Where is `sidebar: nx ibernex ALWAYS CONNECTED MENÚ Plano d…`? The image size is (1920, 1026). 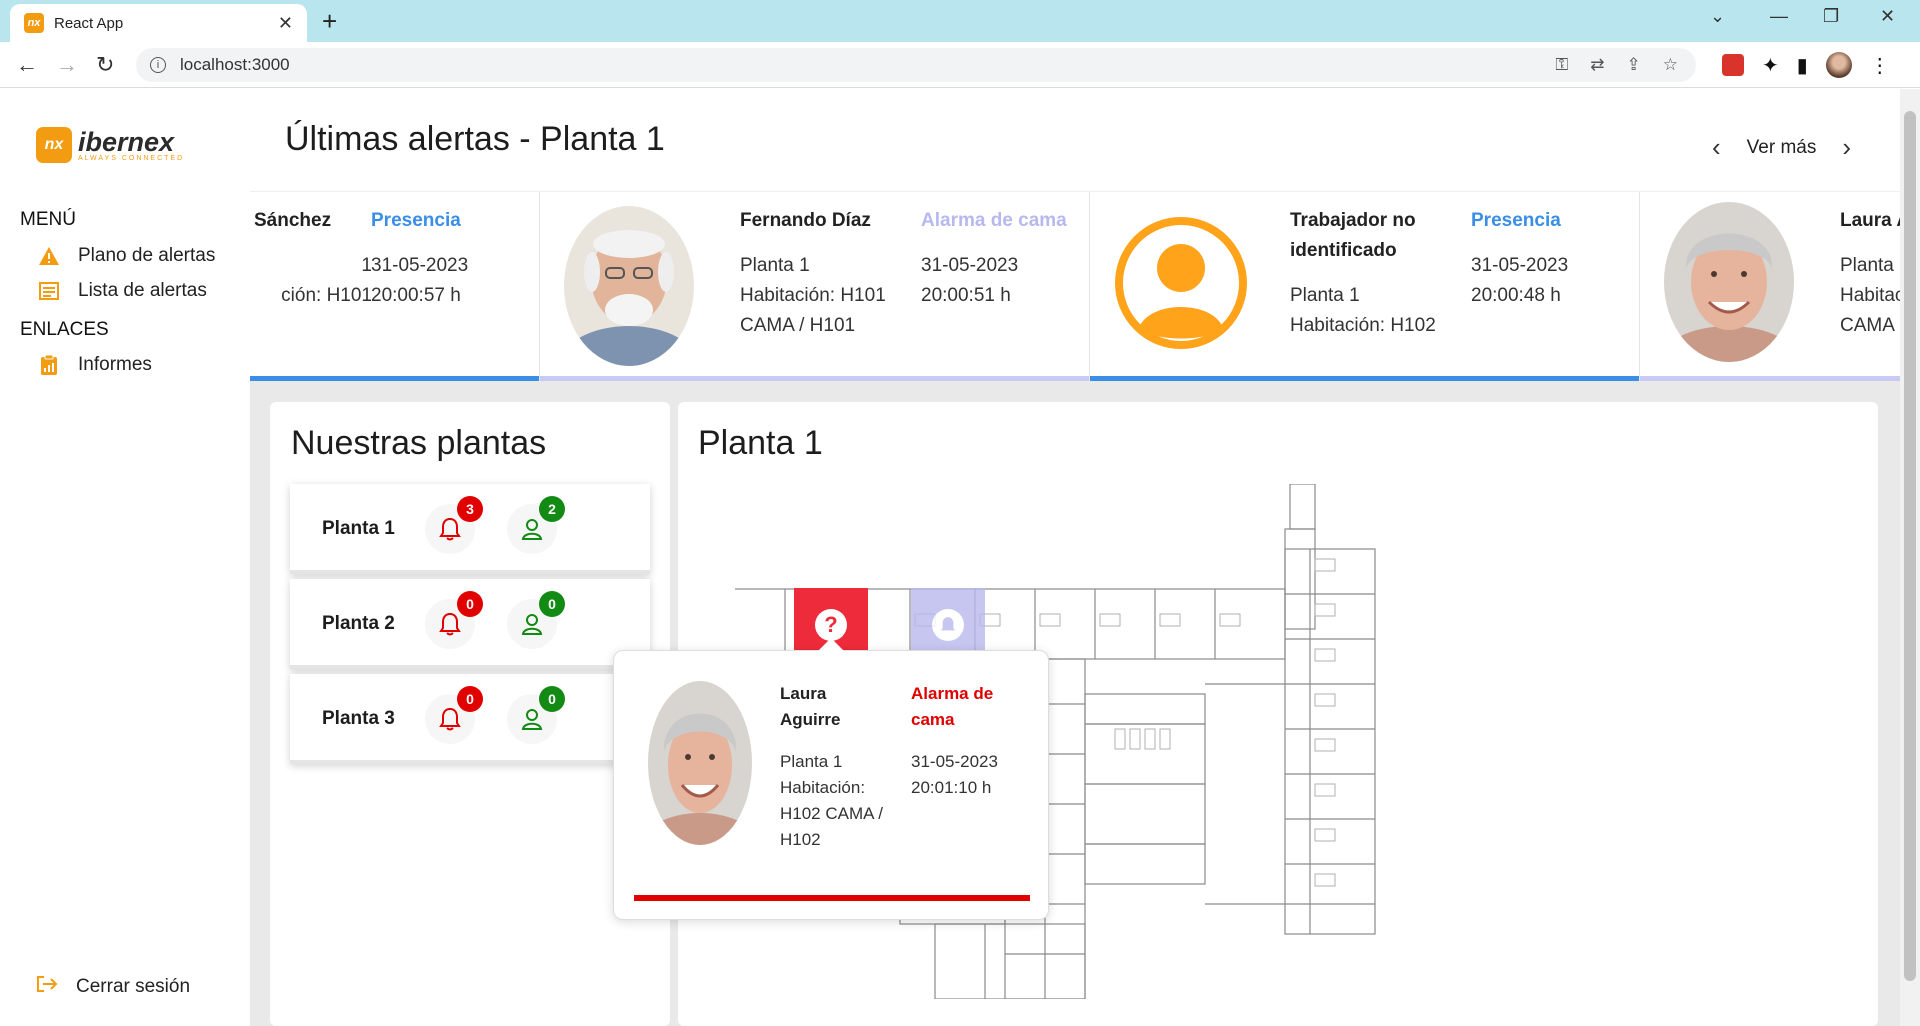 sidebar: nx ibernex ALWAYS CONNECTED MENÚ Plano d… is located at coordinates (125, 557).